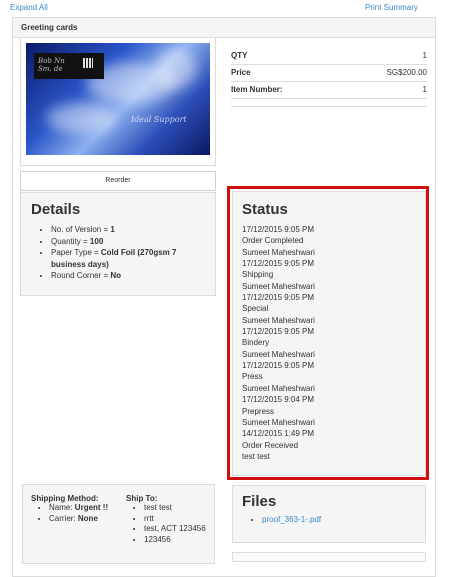 The width and height of the screenshot is (476, 577). I want to click on file-item: proof_363-1-.pdf, so click(339, 520).